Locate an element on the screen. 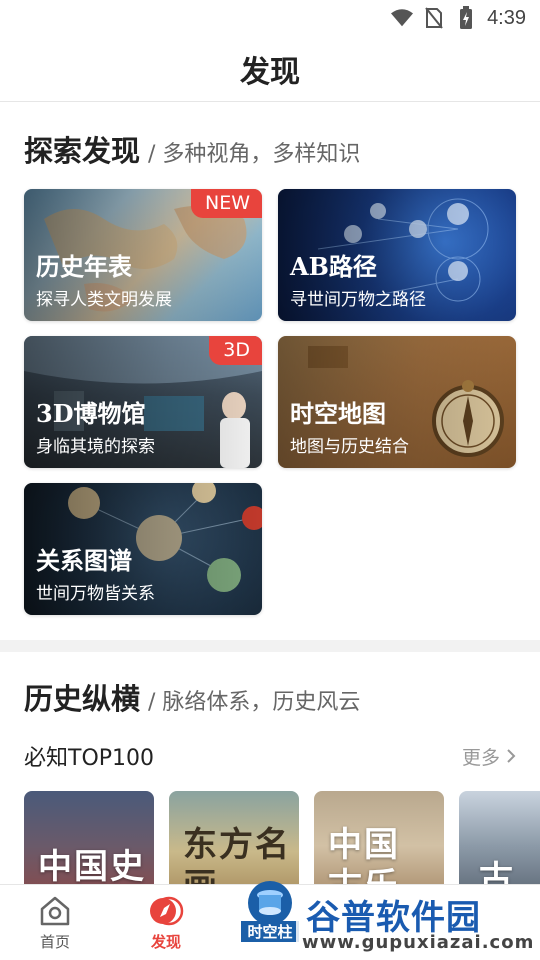 The image size is (540, 960). card-spacetime-map: 时空地图 地图与历史结合 is located at coordinates (397, 402).